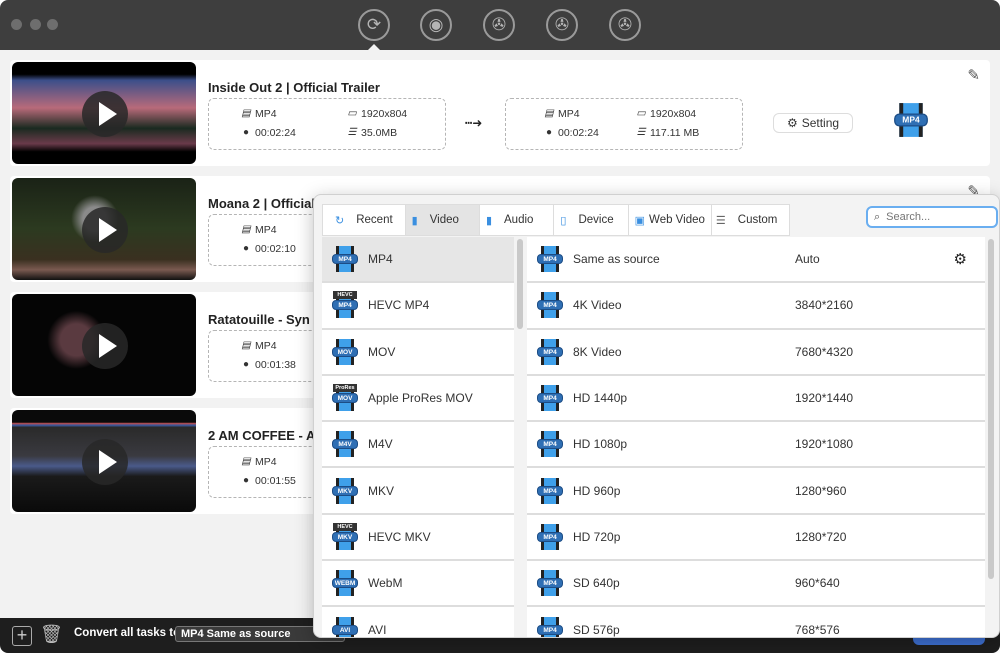  Describe the element at coordinates (345, 398) in the screenshot. I see `mov-format-icon: ProRes MOV` at that location.